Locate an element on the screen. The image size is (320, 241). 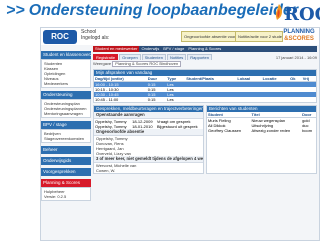
school-info: School Ingelogd als: is located at coordinates (95, 35).